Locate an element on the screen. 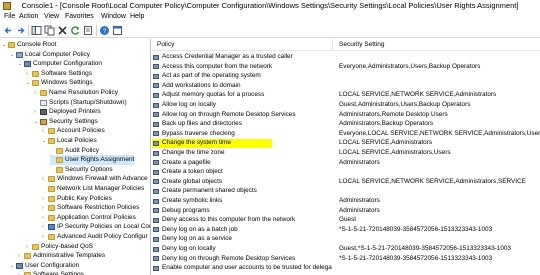 Image resolution: width=540 pixels, height=275 pixels. tree-item-label: Name Resolution Policy is located at coordinates (84, 92).